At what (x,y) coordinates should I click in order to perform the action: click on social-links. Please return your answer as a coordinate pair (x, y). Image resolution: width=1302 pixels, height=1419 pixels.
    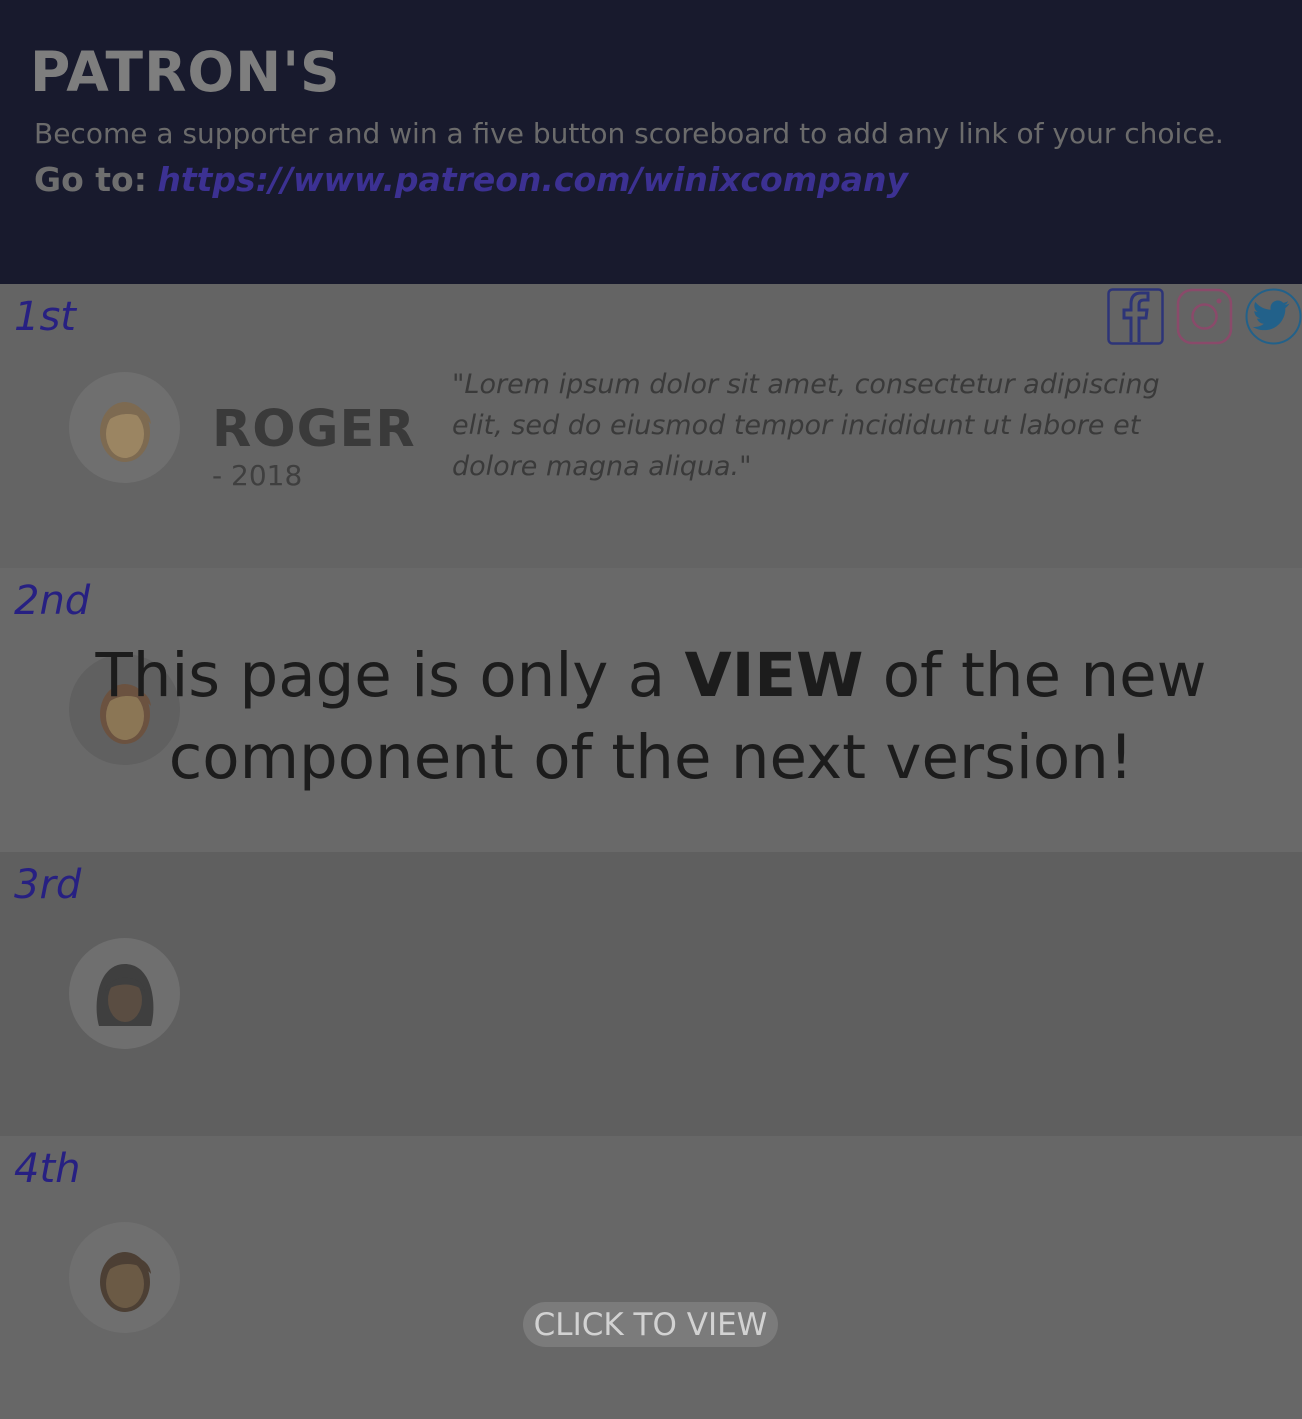
    Looking at the image, I should click on (1204, 316).